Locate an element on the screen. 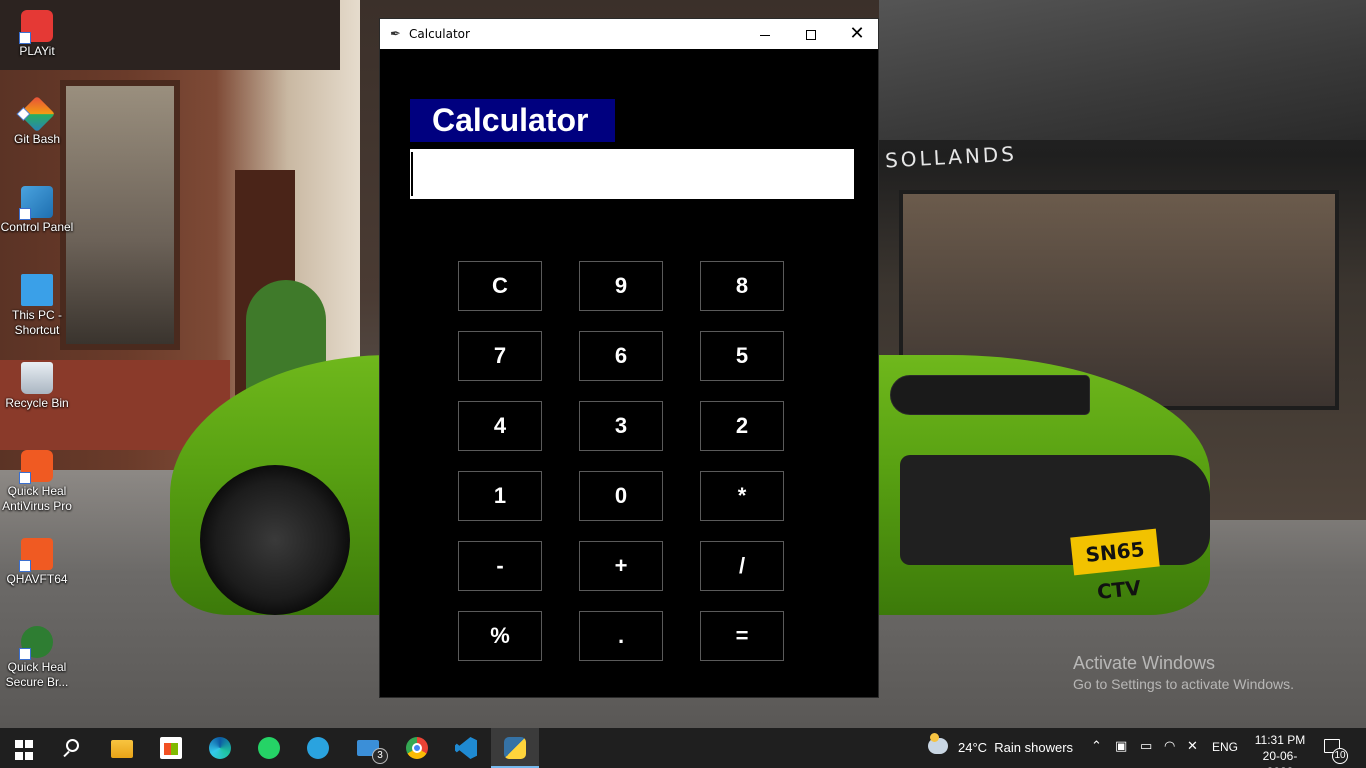  wallpaper-shop-window is located at coordinates (120, 215).